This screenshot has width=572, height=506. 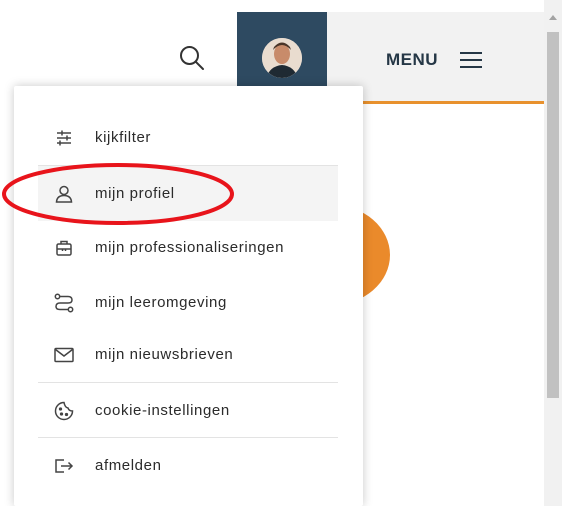 I want to click on menu-item-label: afmelden, so click(x=128, y=465).